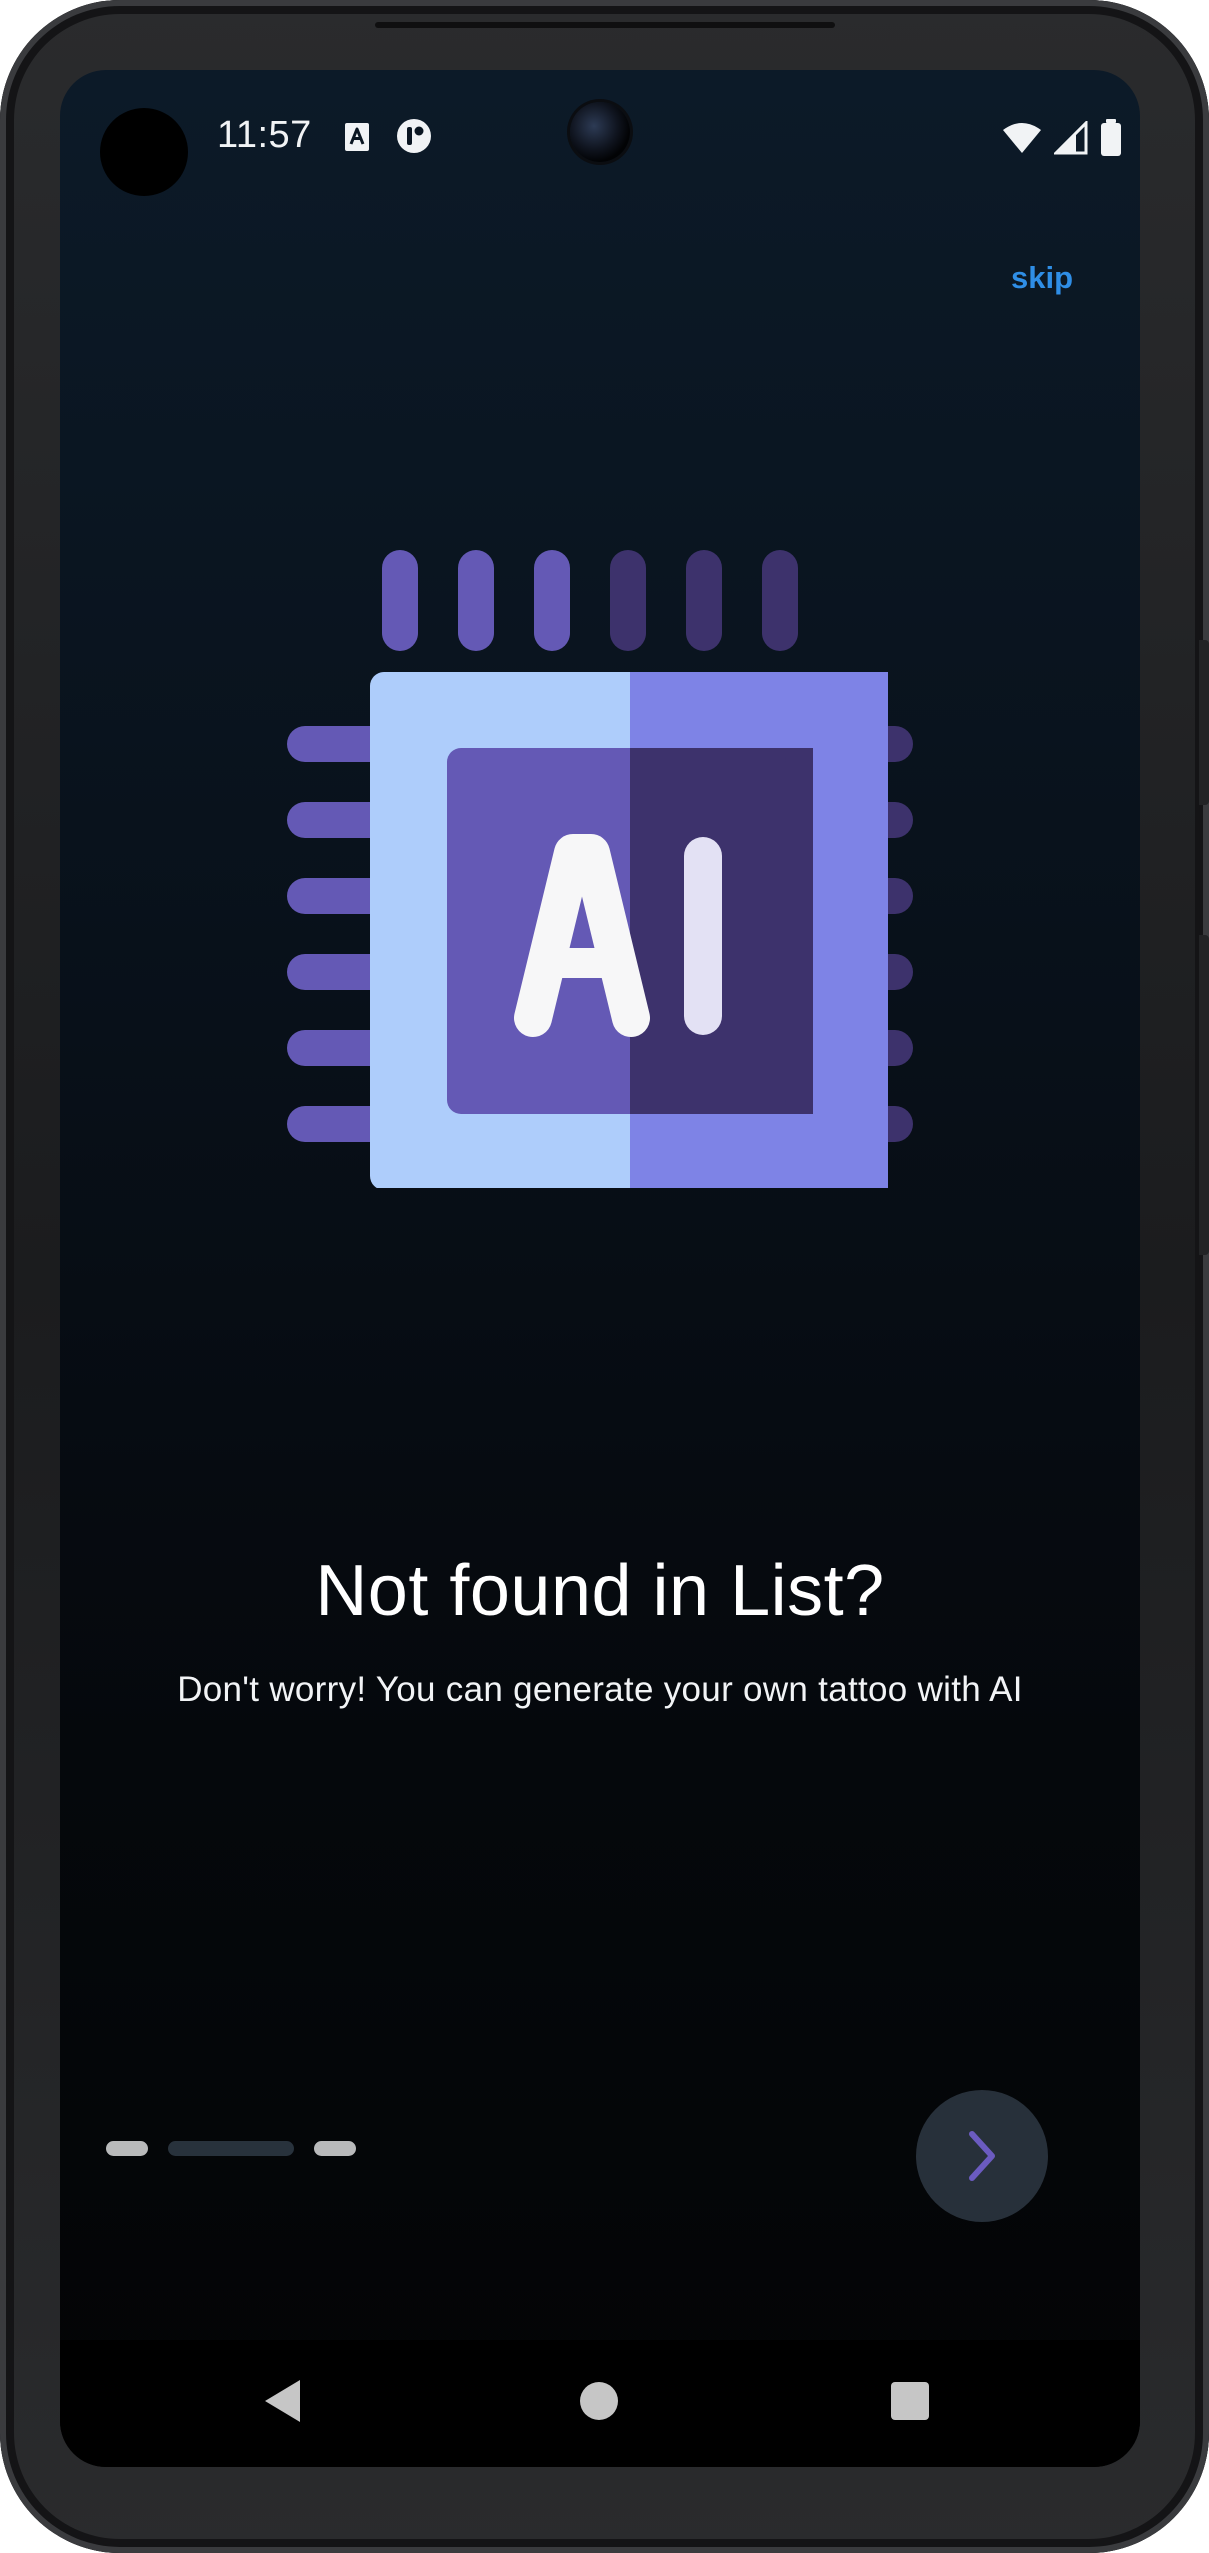 The image size is (1209, 2553). Describe the element at coordinates (600, 869) in the screenshot. I see `ai-chip-icon` at that location.